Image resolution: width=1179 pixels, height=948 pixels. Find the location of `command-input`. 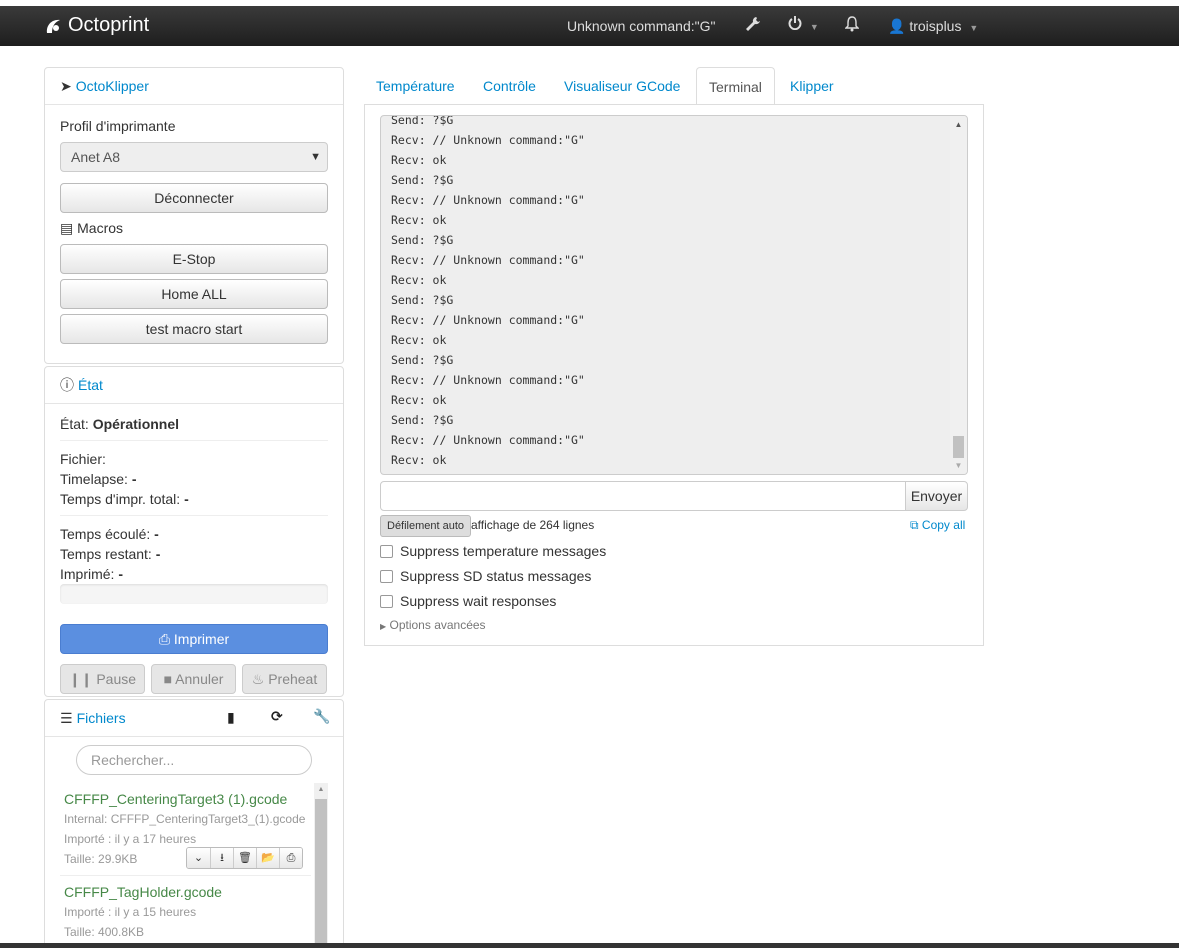

command-input is located at coordinates (643, 496).